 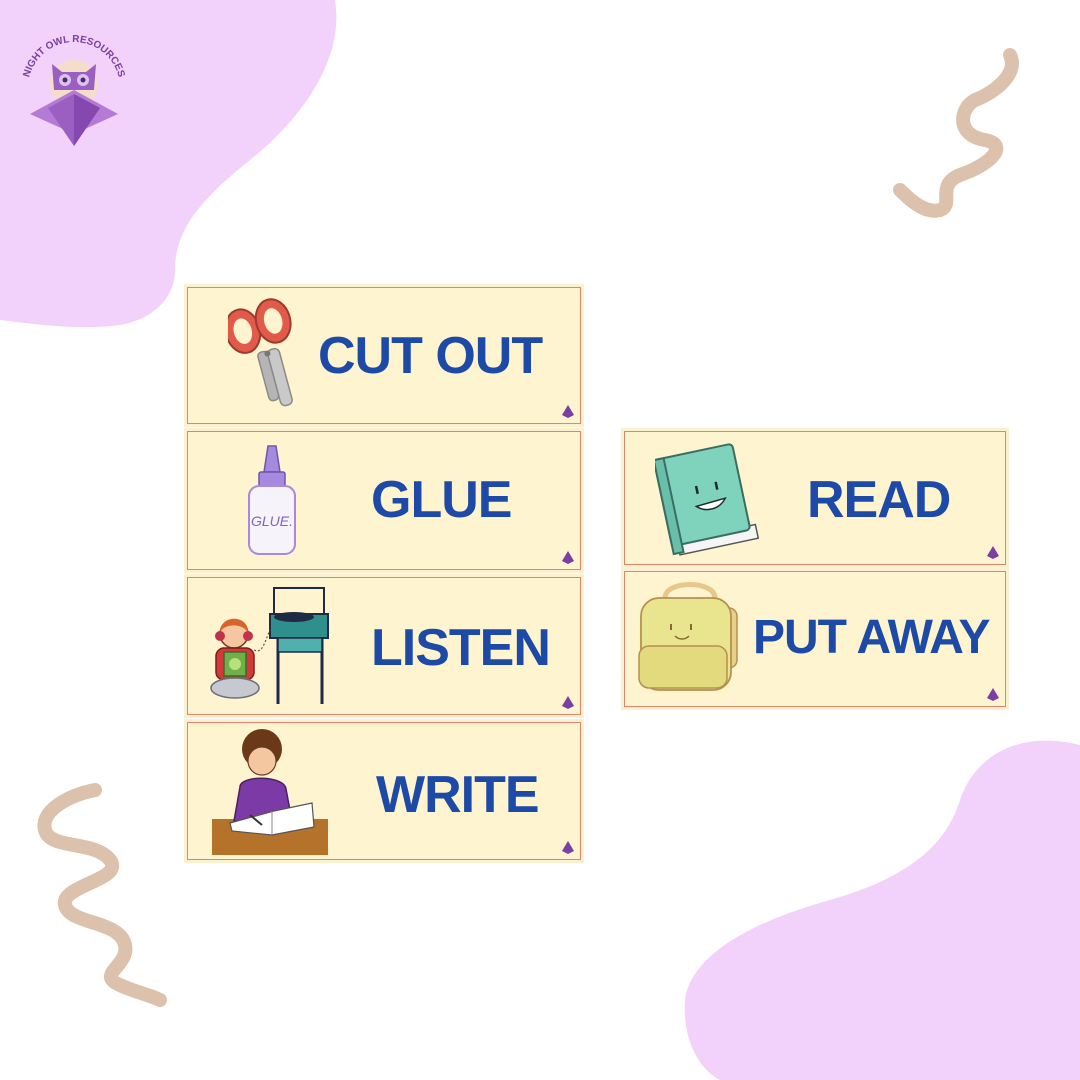 I want to click on card-write: WRITE, so click(x=384, y=791).